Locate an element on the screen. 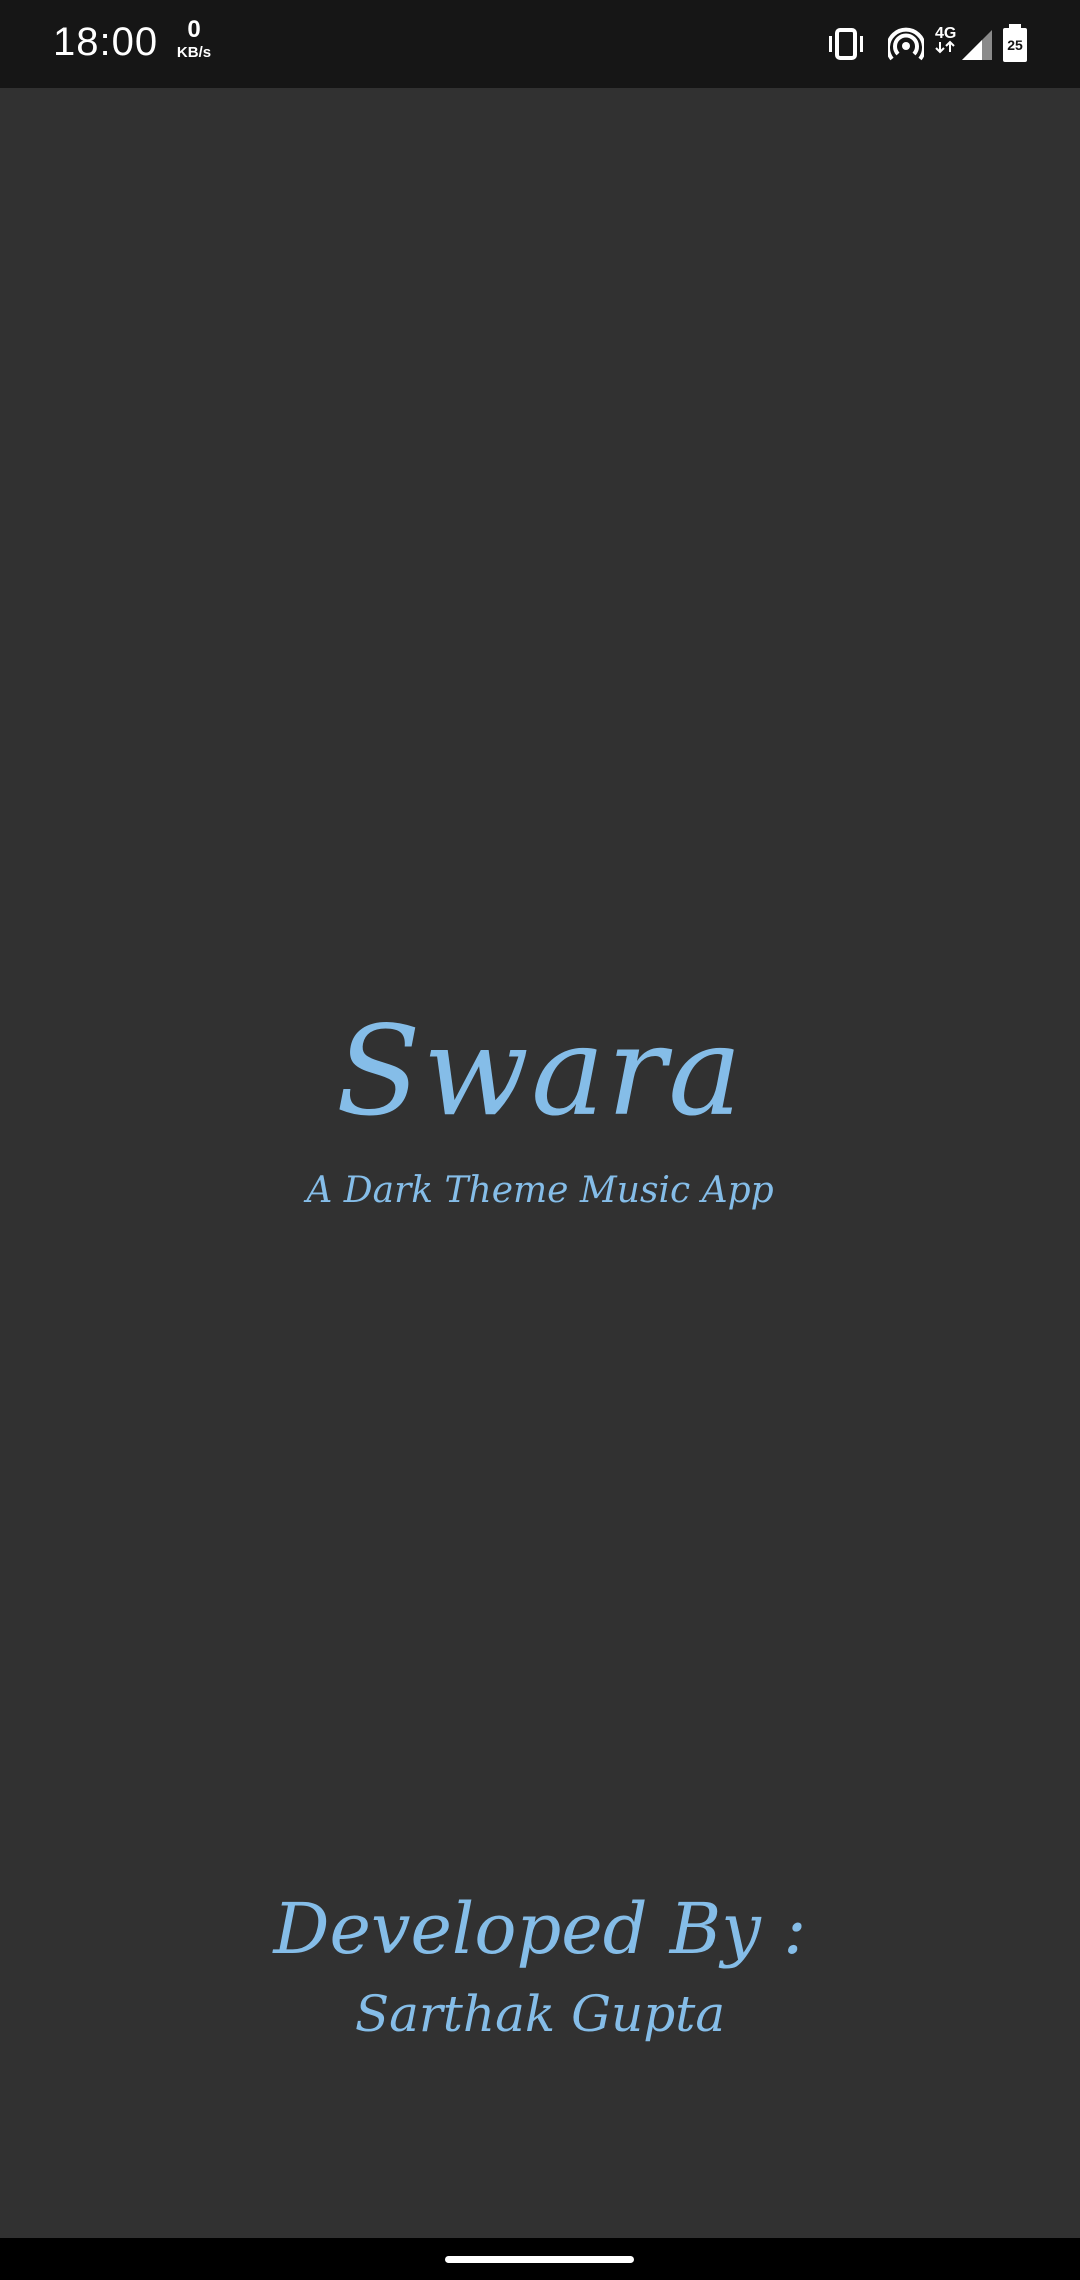 This screenshot has width=1080, height=2280. network-type-label: 4G is located at coordinates (945, 33).